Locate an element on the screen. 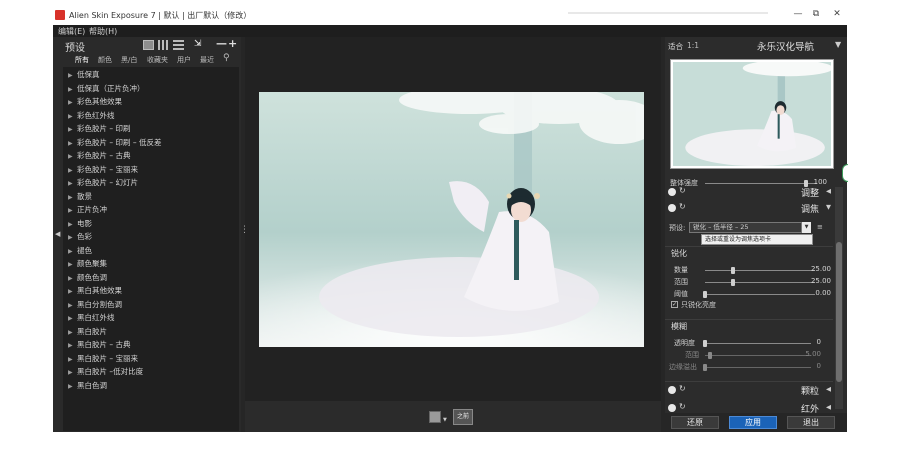 This screenshot has height=456, width=900. sharpen-threshold-knob is located at coordinates (705, 294).